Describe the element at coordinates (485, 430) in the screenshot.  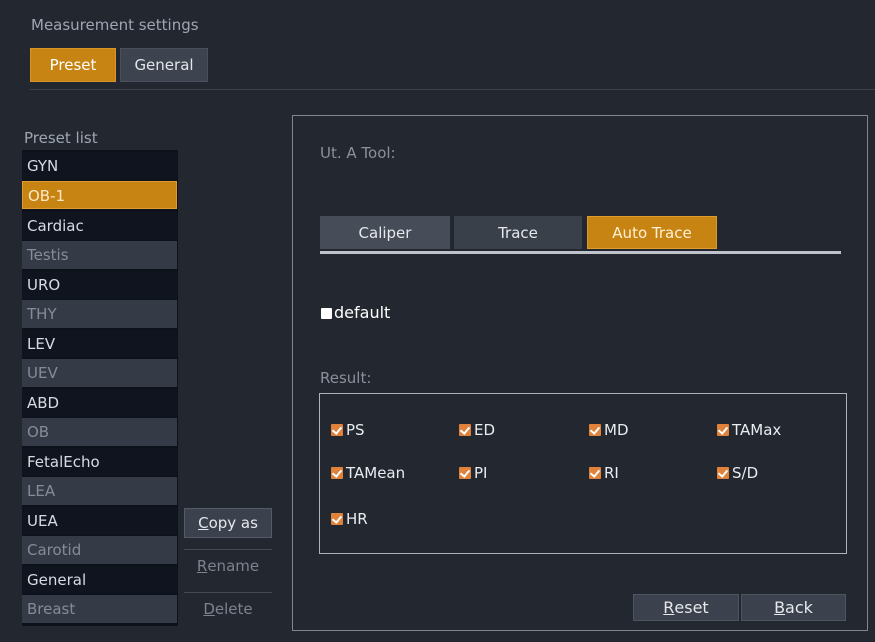
I see `result-ed-label: ED` at that location.